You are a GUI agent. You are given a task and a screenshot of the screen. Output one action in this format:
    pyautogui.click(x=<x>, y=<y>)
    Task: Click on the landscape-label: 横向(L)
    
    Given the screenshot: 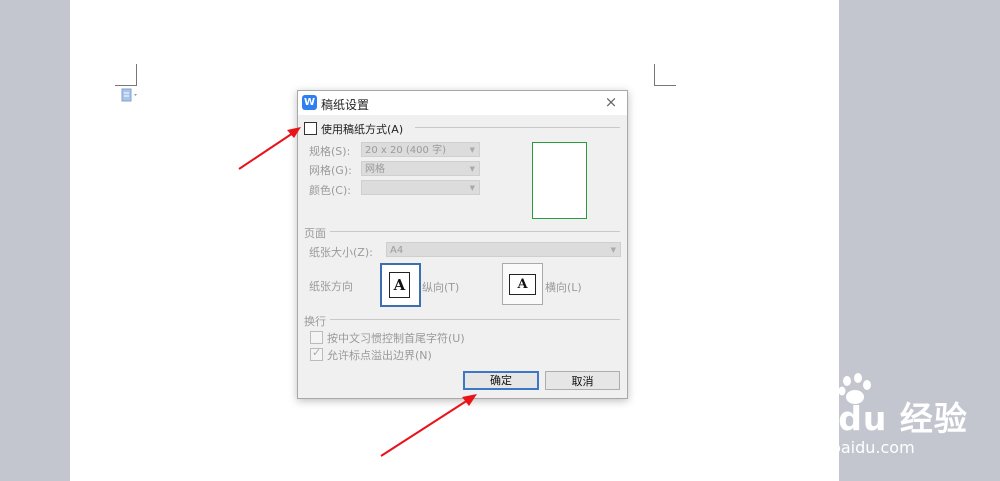 What is the action you would take?
    pyautogui.click(x=563, y=287)
    